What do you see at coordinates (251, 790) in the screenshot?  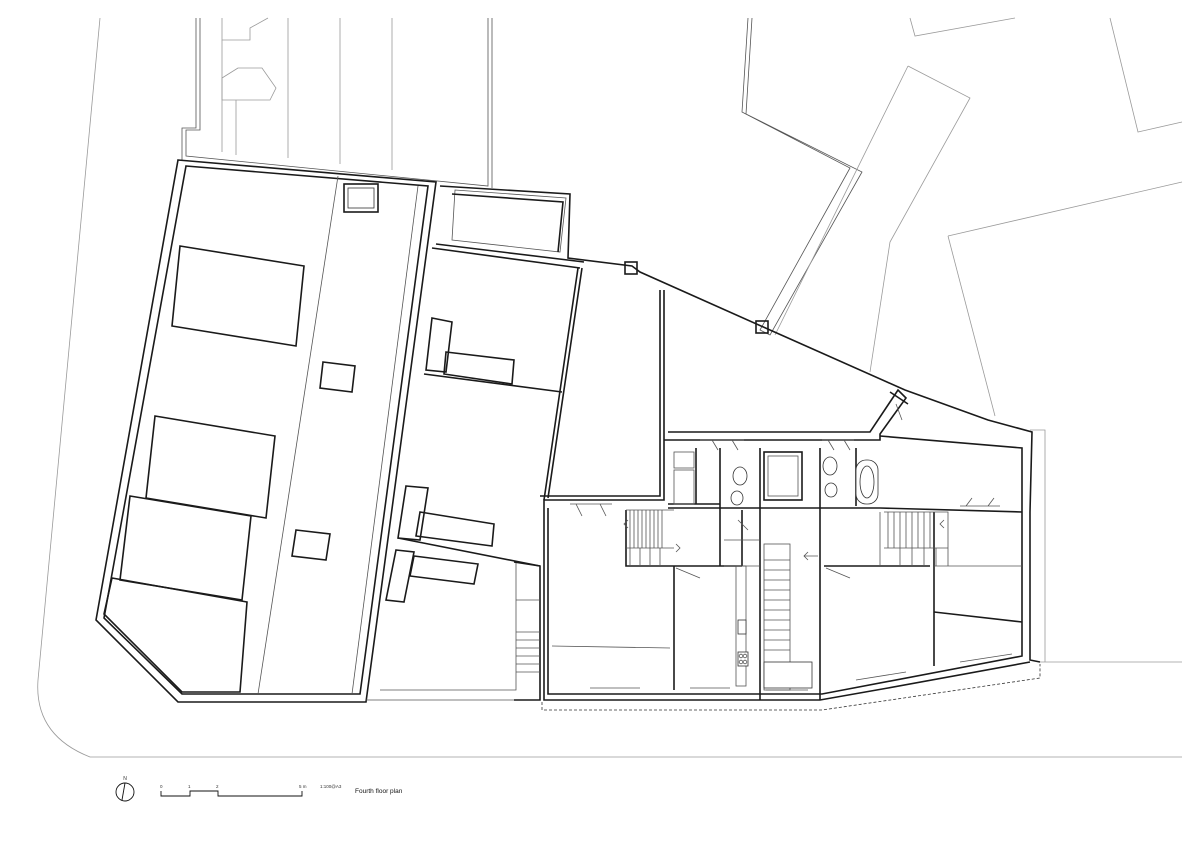 I see `scale-bar: 0 1 2 5 m 1:100@A3` at bounding box center [251, 790].